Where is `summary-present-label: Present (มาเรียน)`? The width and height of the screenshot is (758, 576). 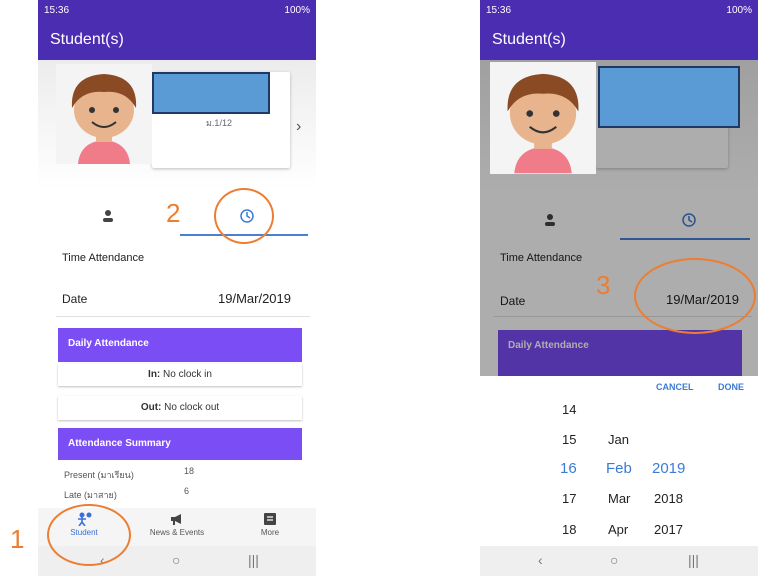
summary-present-label: Present (มาเรียน) is located at coordinates (99, 475).